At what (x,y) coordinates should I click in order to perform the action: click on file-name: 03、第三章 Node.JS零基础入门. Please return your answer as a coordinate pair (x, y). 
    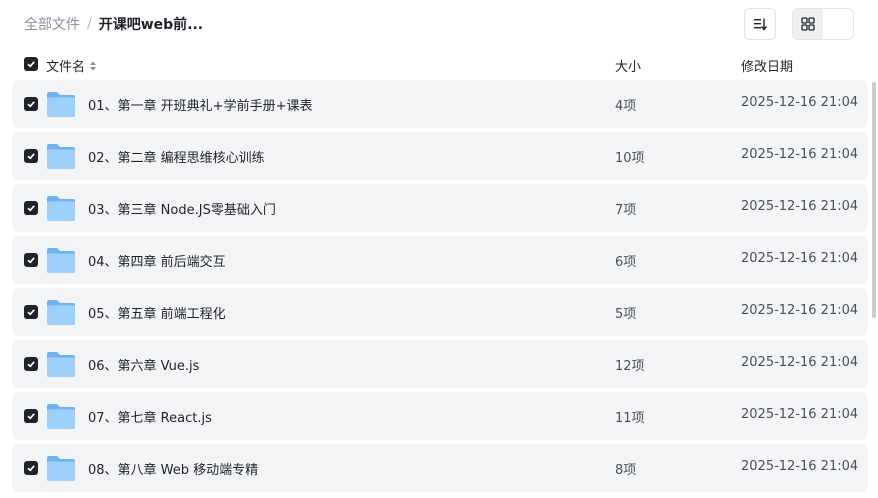
    Looking at the image, I should click on (182, 208).